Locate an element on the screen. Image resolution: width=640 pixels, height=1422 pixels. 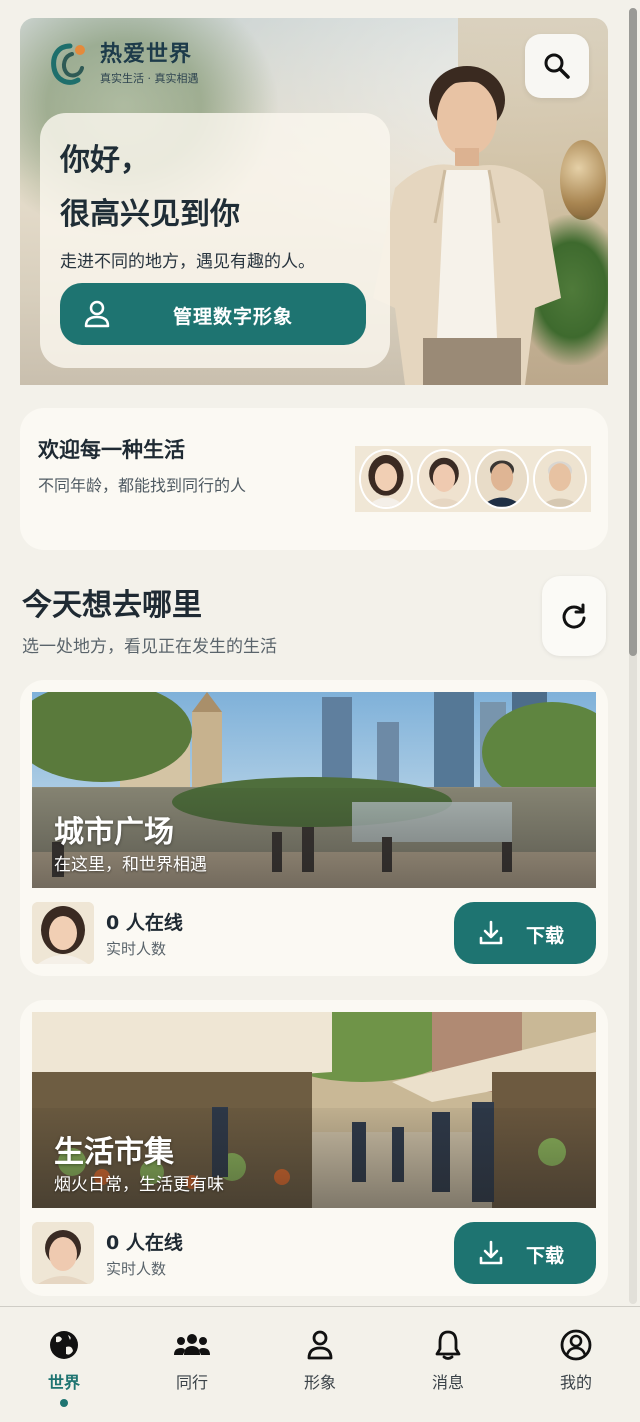
nav-label: 世界 is located at coordinates (63, 1382).